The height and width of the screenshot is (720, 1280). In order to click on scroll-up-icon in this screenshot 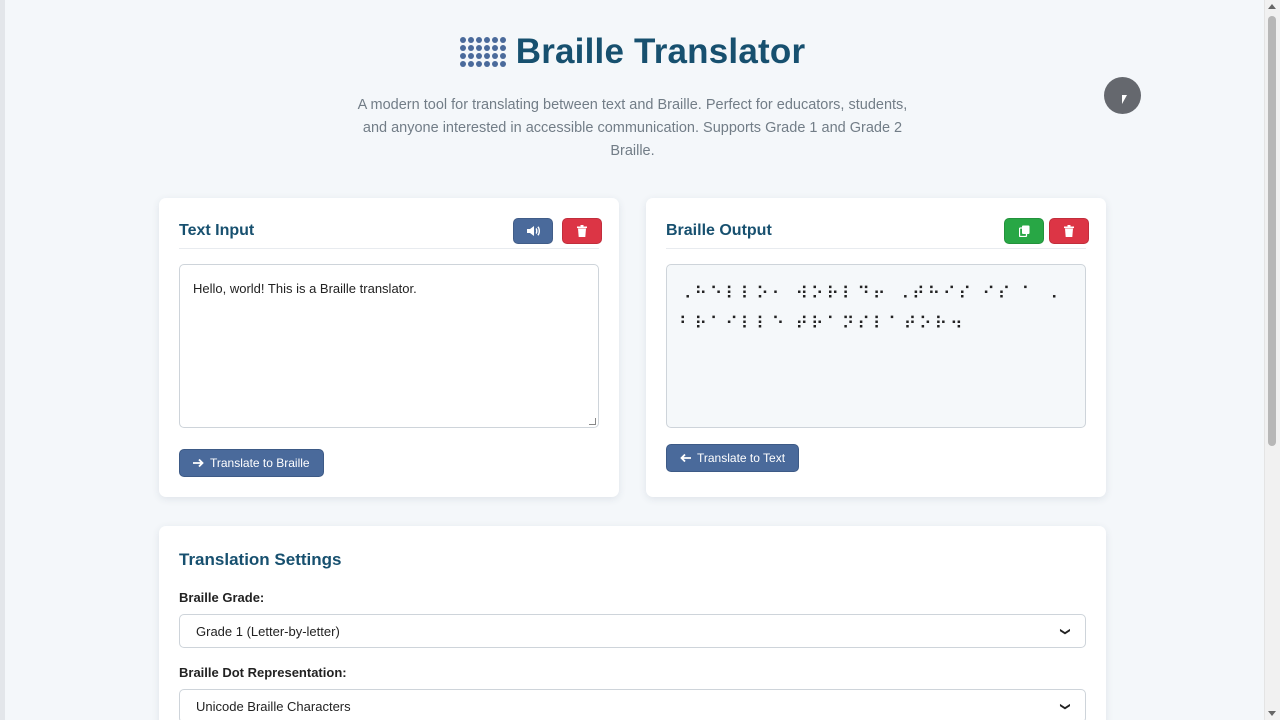, I will do `click(1272, 6)`.